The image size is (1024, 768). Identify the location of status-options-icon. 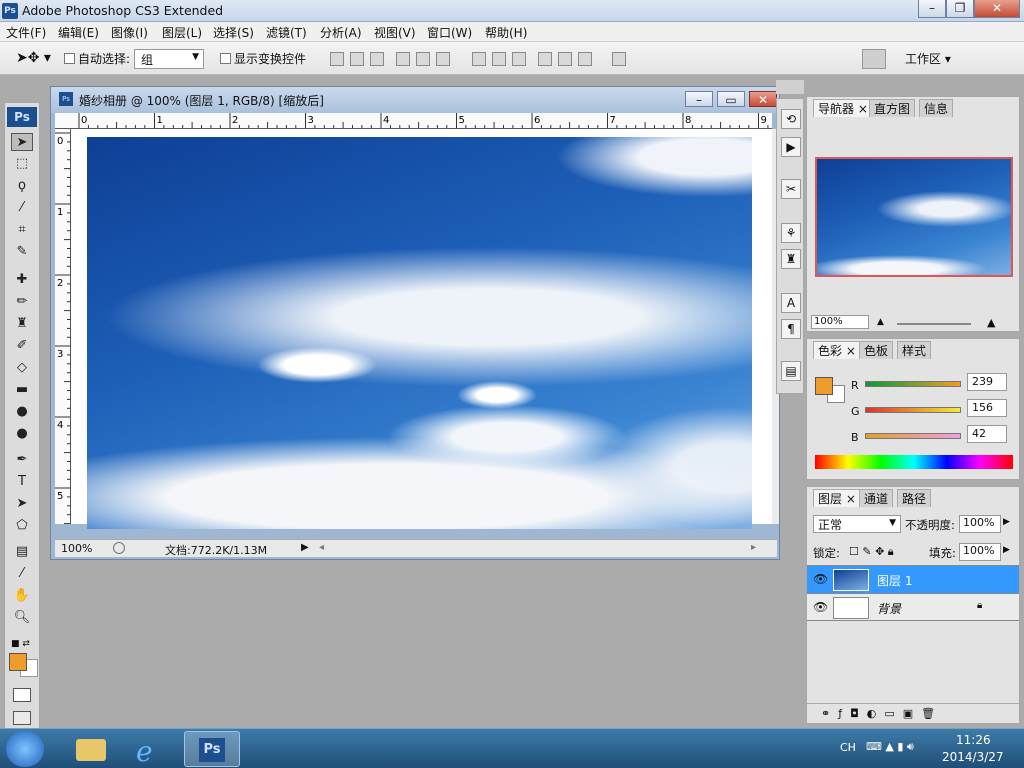
(119, 548).